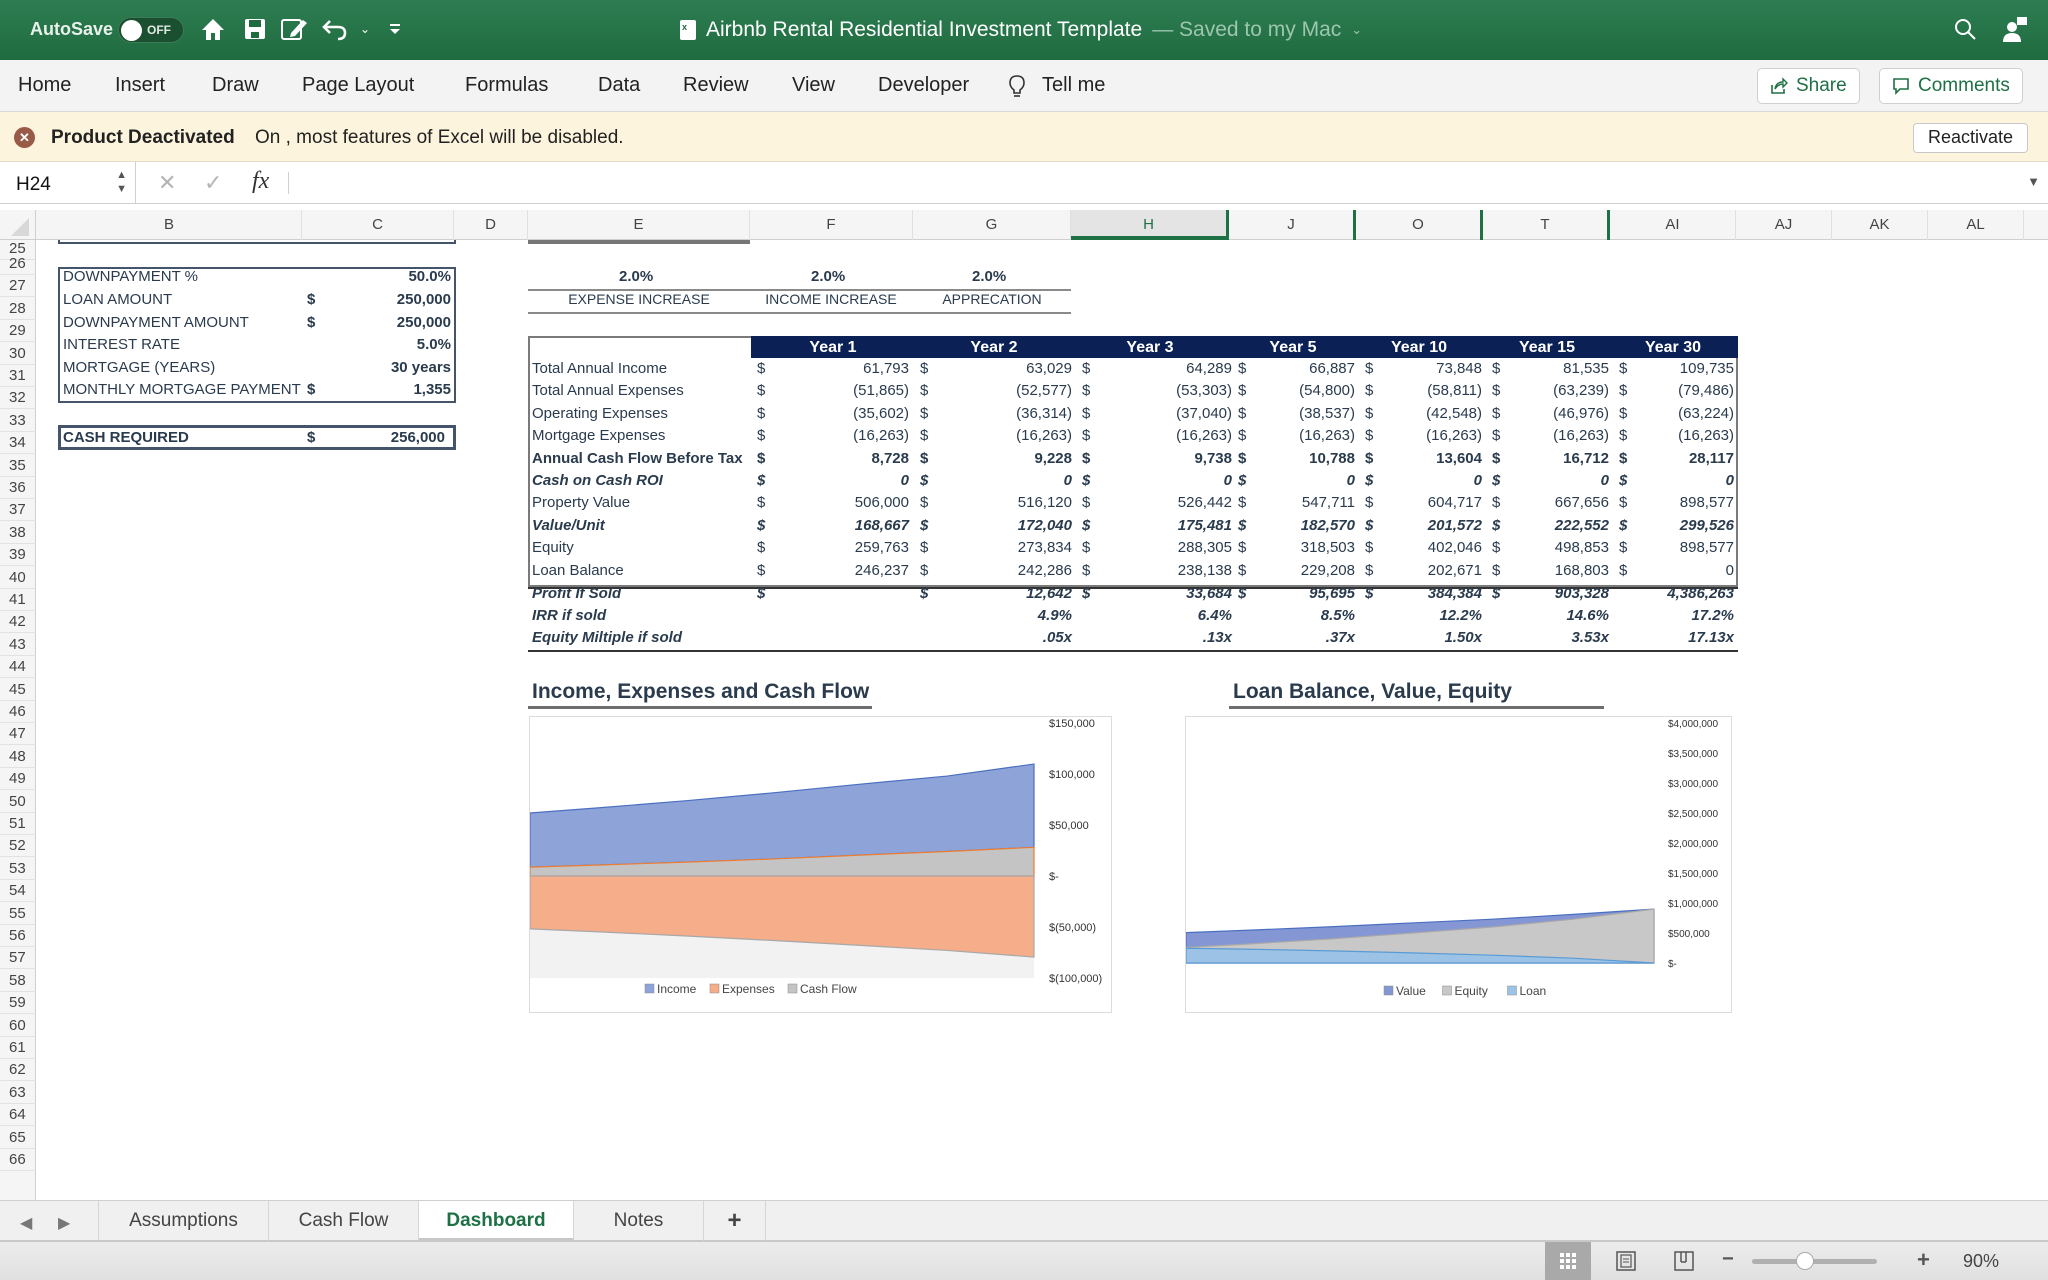  Describe the element at coordinates (1808, 86) in the screenshot. I see `share-button: Share` at that location.